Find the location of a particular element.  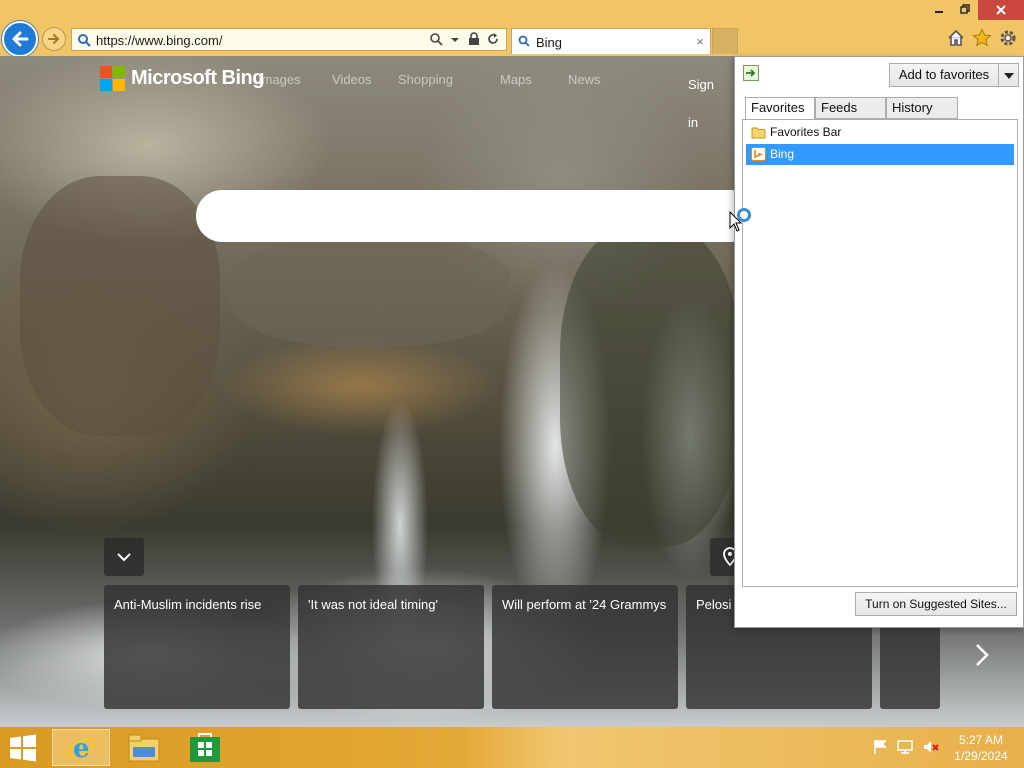

file-explorer-icon is located at coordinates (144, 748).